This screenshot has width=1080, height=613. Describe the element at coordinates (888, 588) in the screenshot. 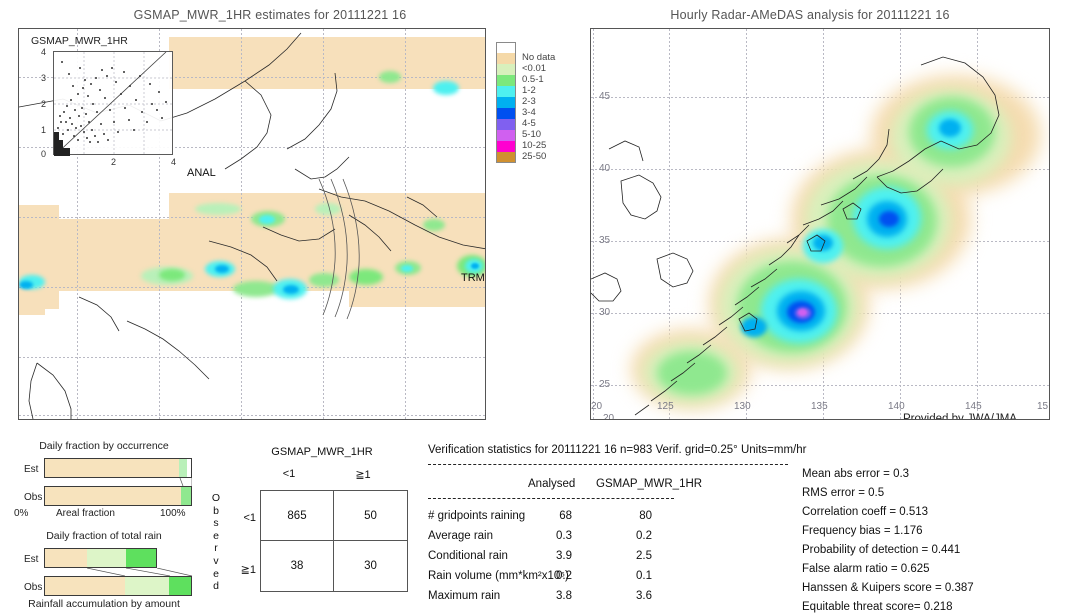

I see `score-entry: Hanssen & Kuipers score = 0.387` at that location.